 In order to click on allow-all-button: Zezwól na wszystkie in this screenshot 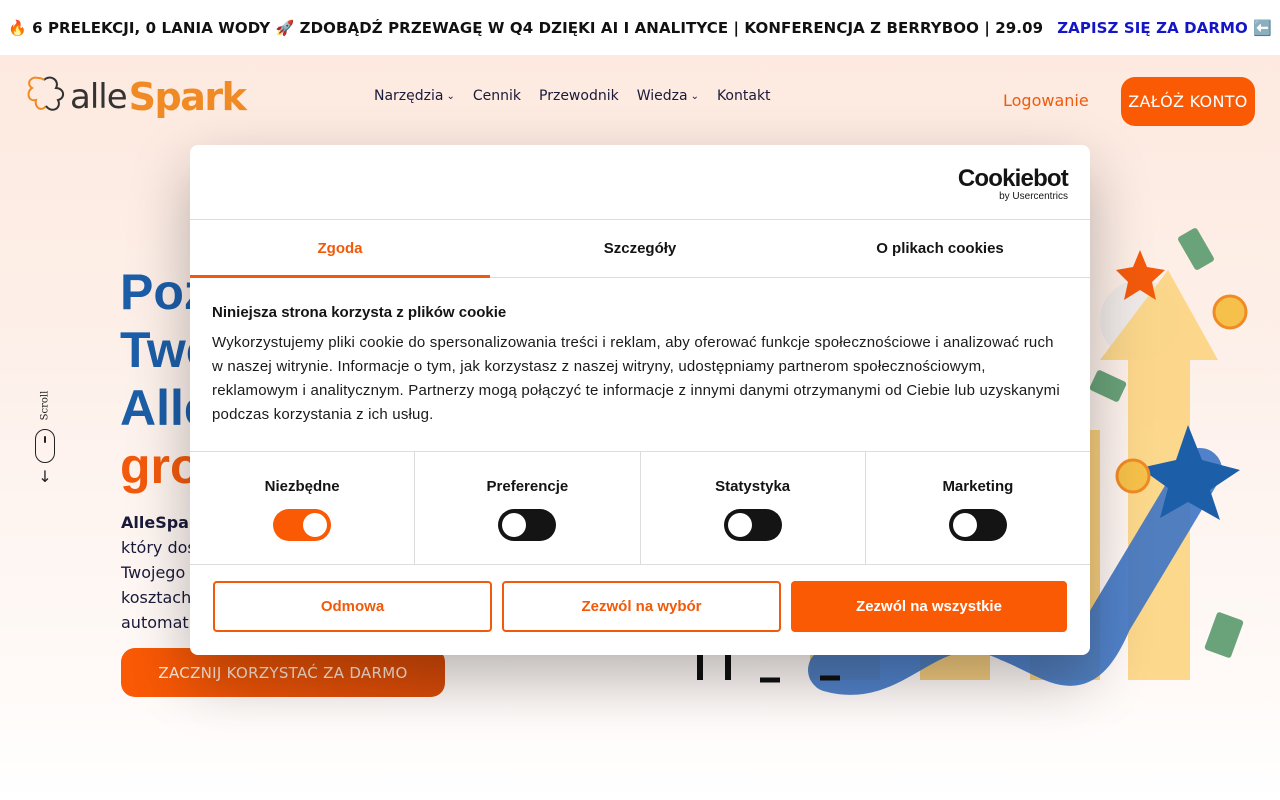, I will do `click(929, 606)`.